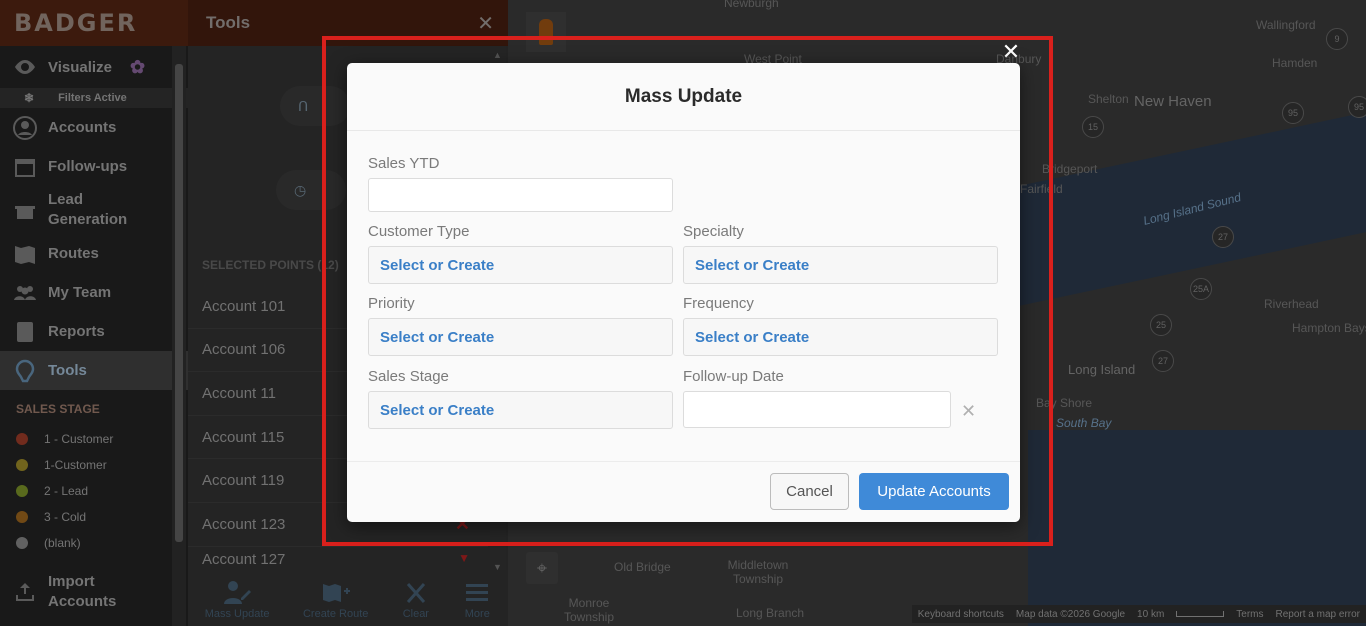 The height and width of the screenshot is (626, 1366). I want to click on field-label: Sales Stage, so click(408, 376).